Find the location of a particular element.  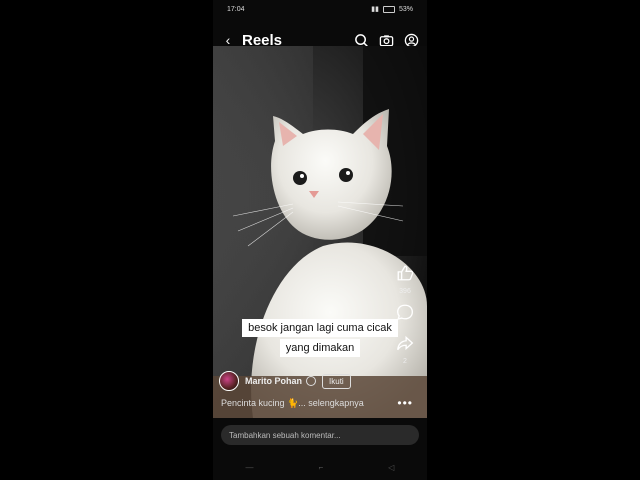

status-icons: ▮▮ 53% is located at coordinates (392, 9).